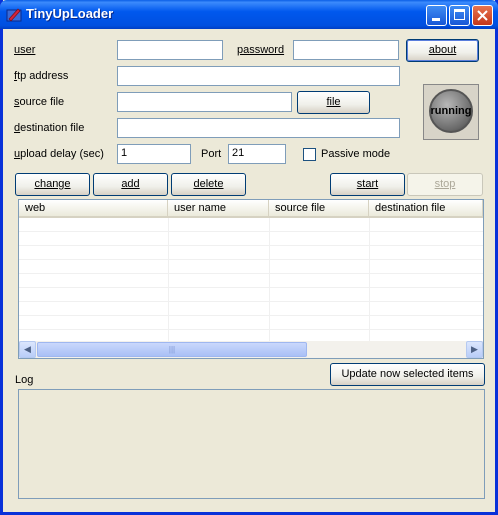 Image resolution: width=498 pixels, height=515 pixels. I want to click on running-label: running, so click(451, 111).